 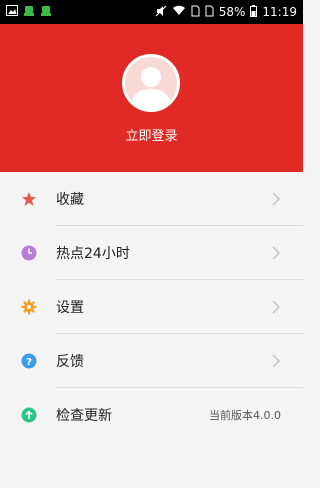 What do you see at coordinates (161, 12) in the screenshot?
I see `mute-icon` at bounding box center [161, 12].